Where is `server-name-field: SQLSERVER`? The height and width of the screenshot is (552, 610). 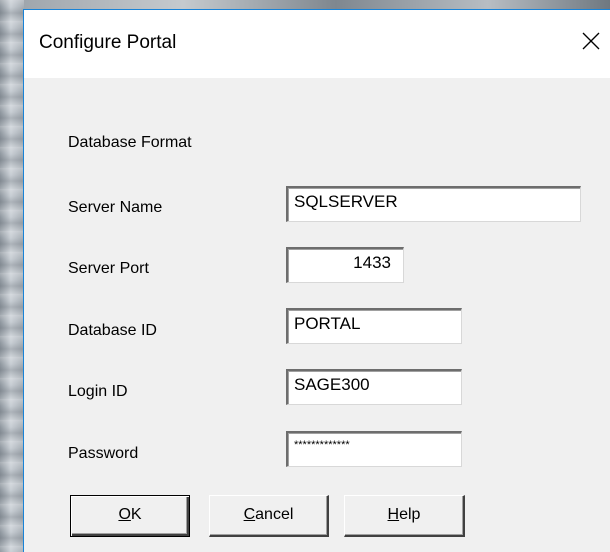
server-name-field: SQLSERVER is located at coordinates (433, 204).